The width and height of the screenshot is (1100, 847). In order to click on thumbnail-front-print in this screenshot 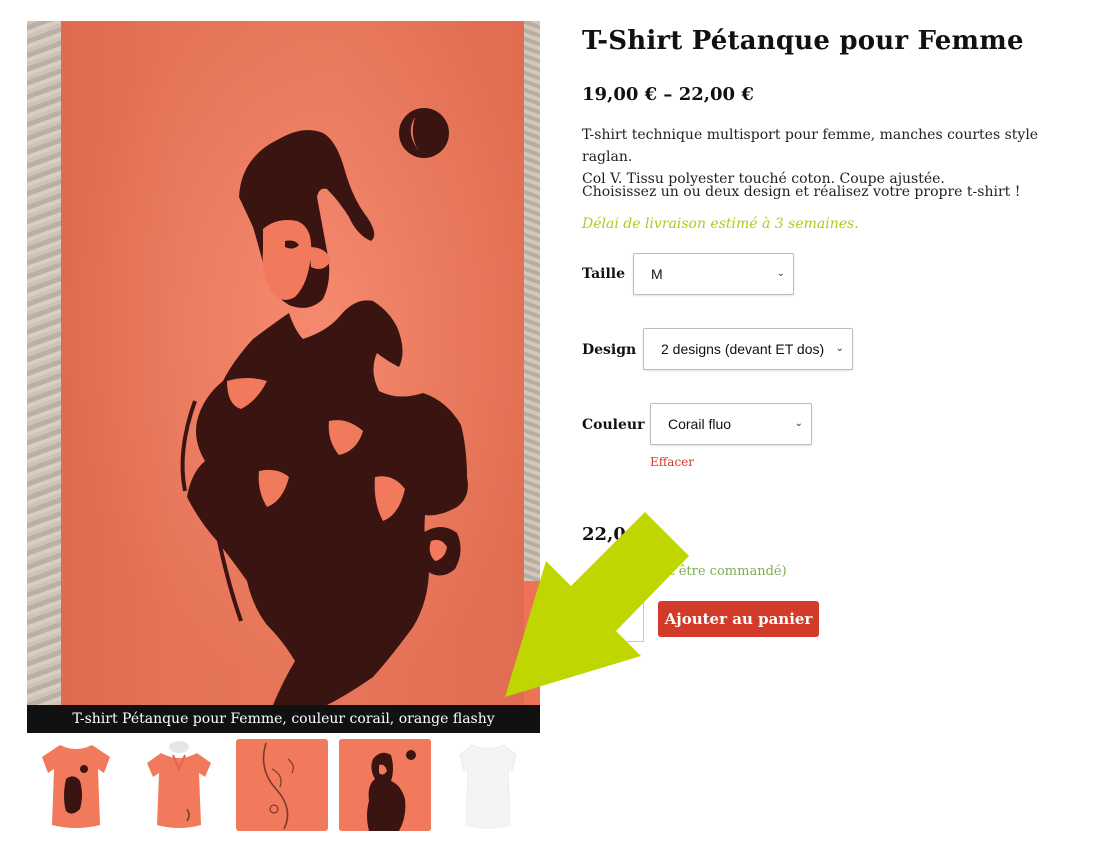, I will do `click(76, 785)`.